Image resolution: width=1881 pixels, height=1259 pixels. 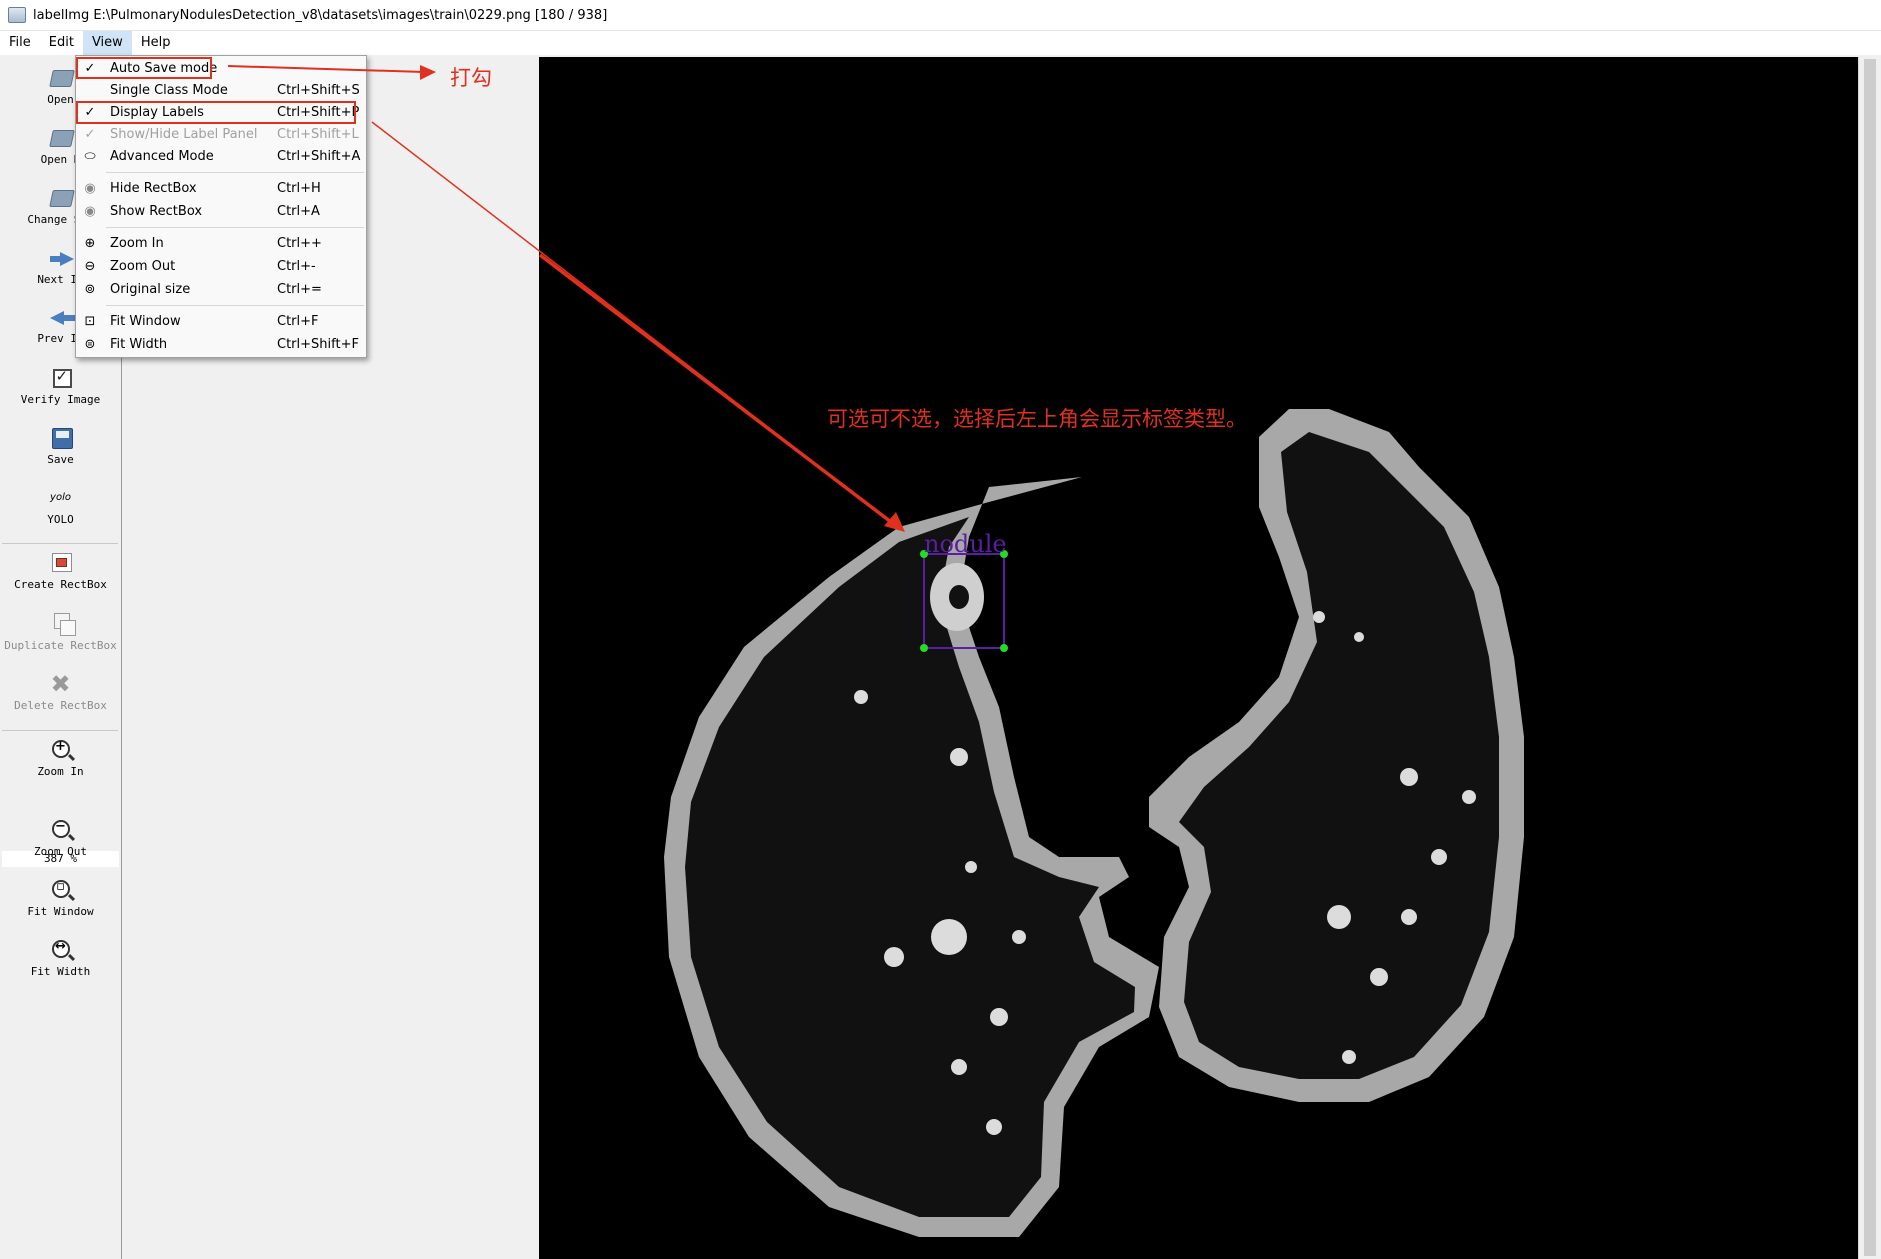 What do you see at coordinates (90, 289) in the screenshot?
I see `zoom-original-icon: ⊚` at bounding box center [90, 289].